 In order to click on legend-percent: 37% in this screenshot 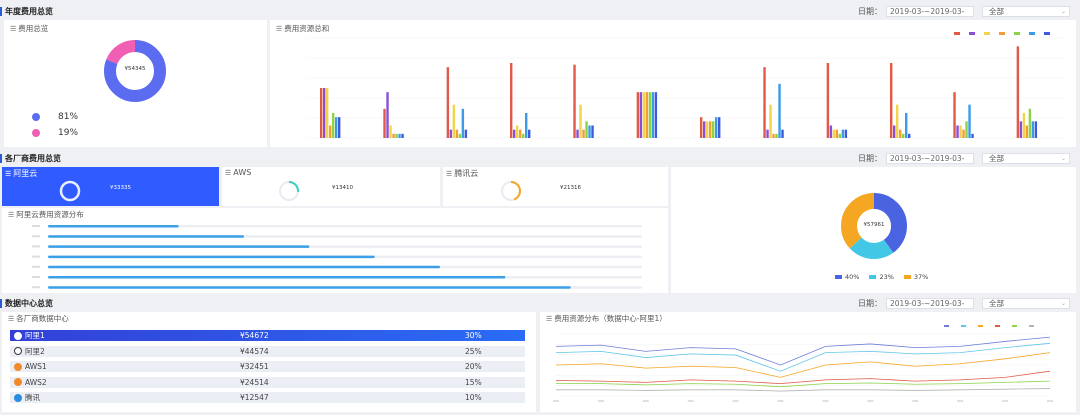, I will do `click(921, 277)`.